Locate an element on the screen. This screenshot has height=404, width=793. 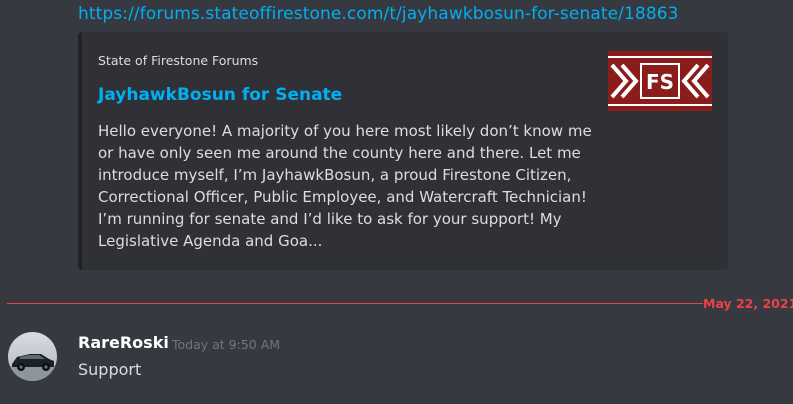
user-avatar is located at coordinates (32, 356).